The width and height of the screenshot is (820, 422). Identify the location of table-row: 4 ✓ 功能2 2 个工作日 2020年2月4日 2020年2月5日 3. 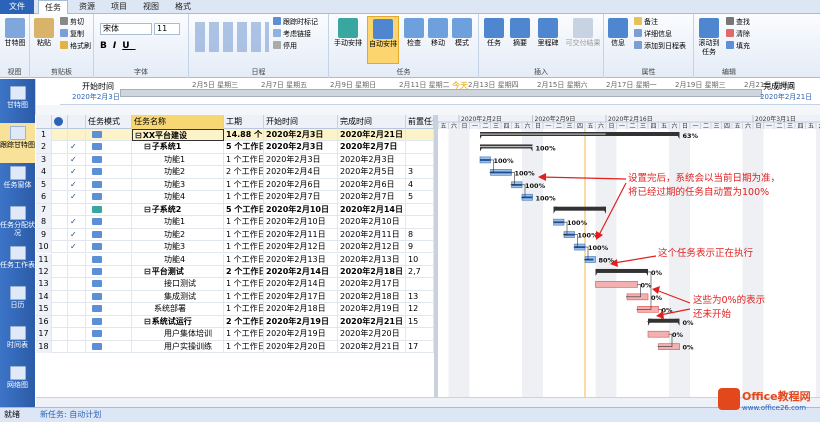
(235, 172).